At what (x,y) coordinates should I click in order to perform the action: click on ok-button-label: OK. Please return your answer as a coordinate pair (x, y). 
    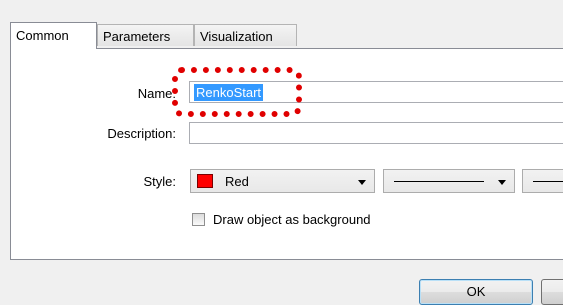
    Looking at the image, I should click on (476, 291).